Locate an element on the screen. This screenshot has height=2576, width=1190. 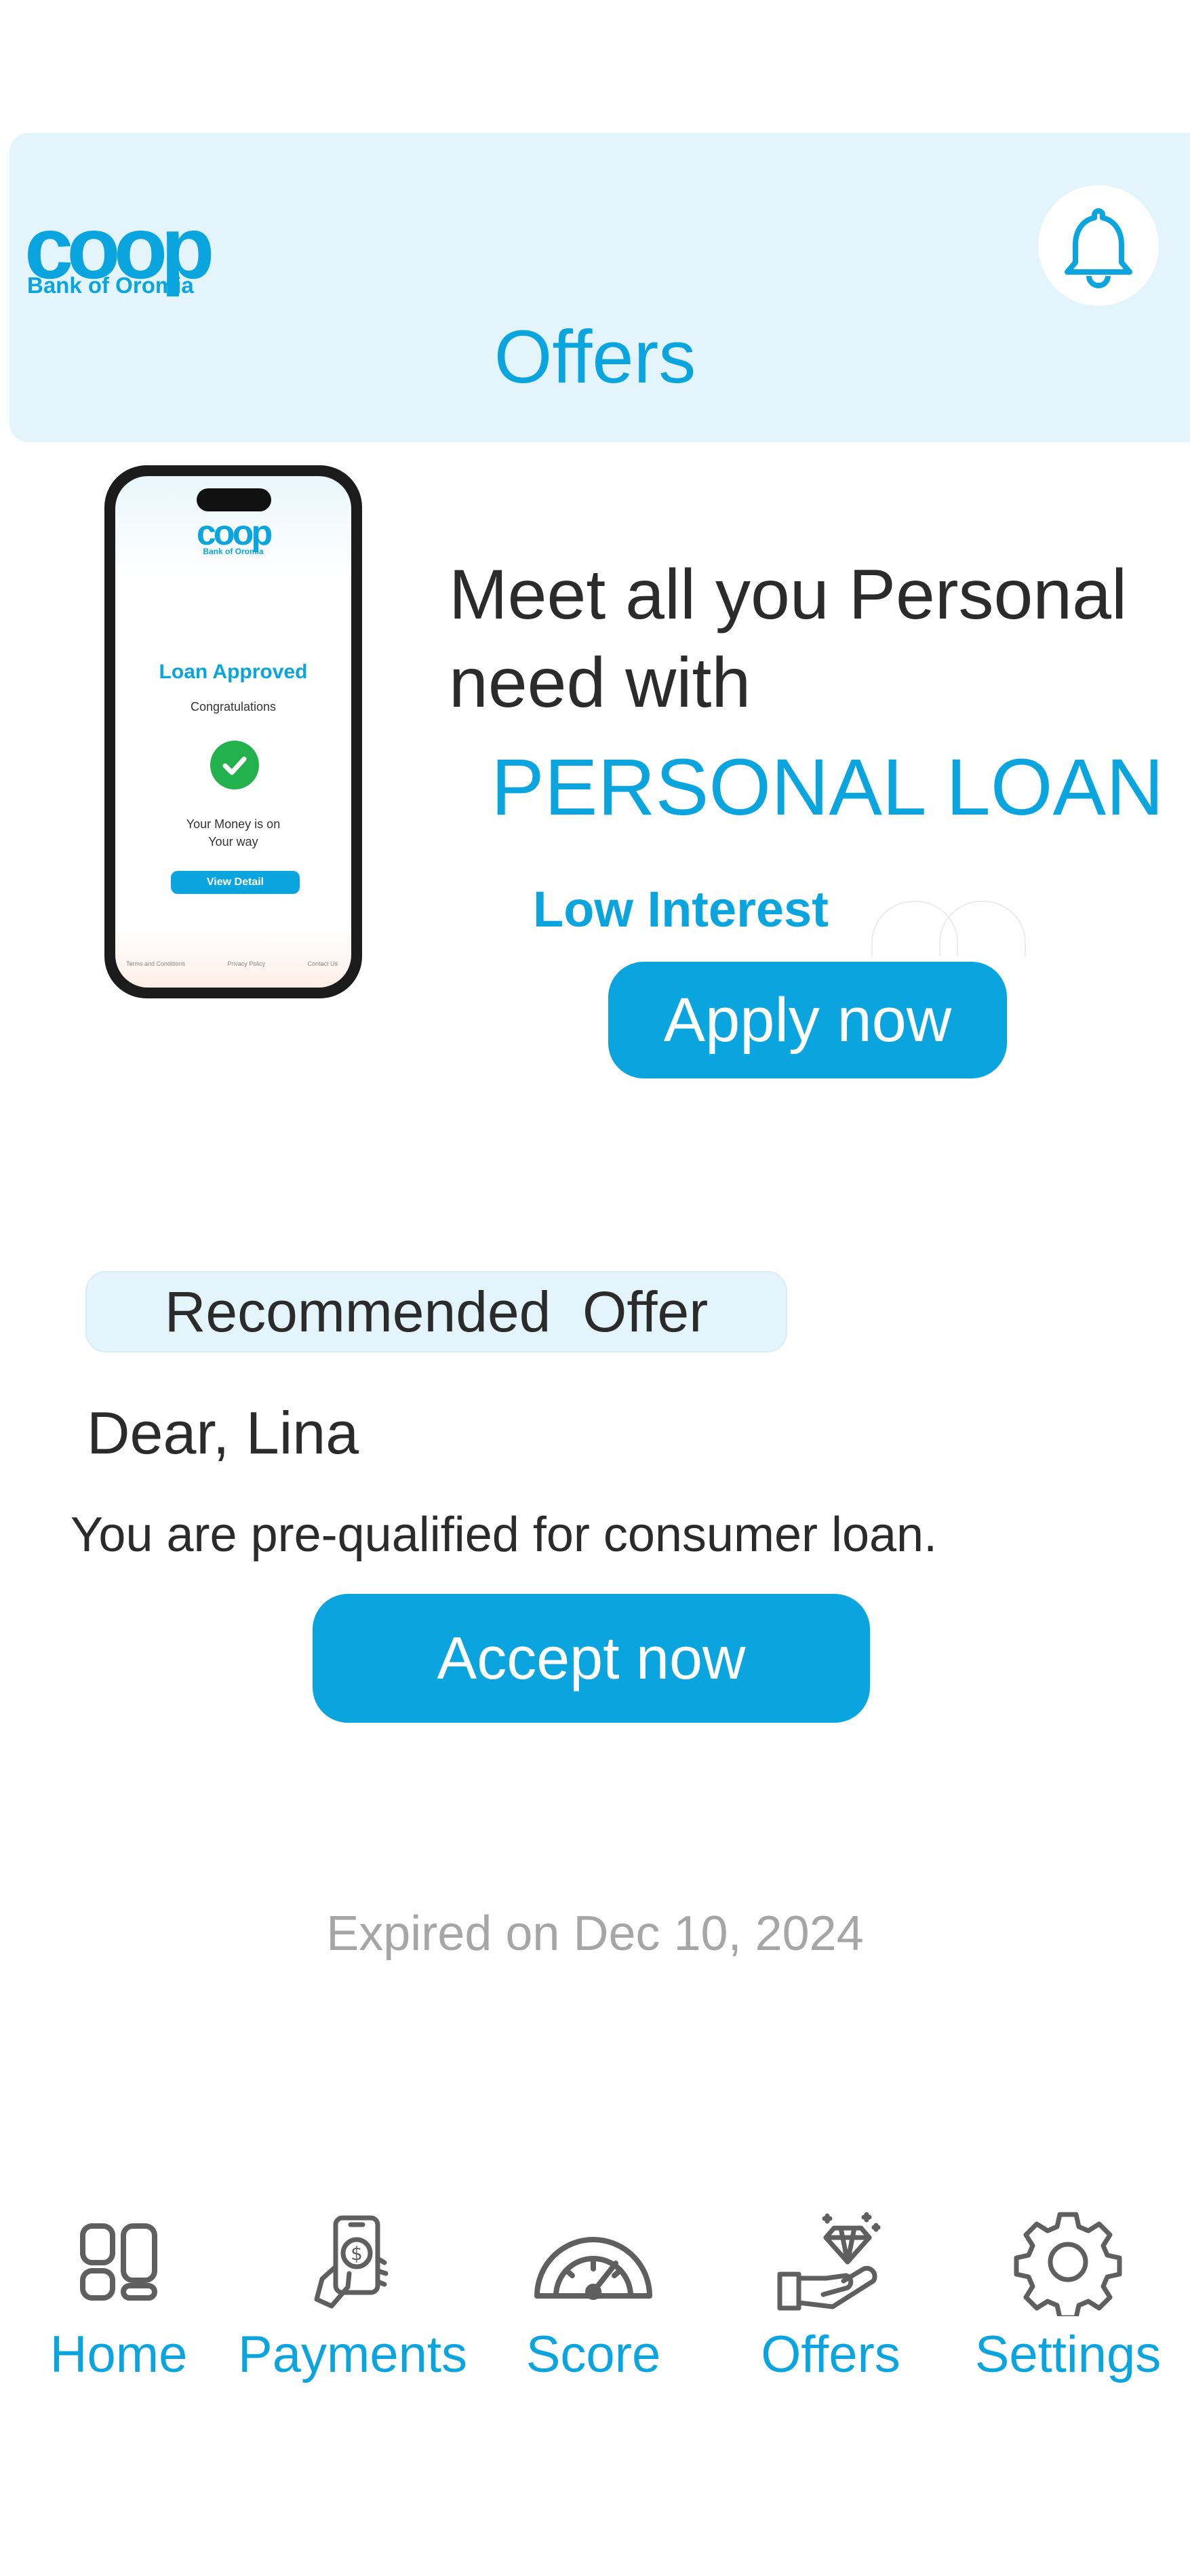
nav-offers-label: Offers is located at coordinates (830, 2354).